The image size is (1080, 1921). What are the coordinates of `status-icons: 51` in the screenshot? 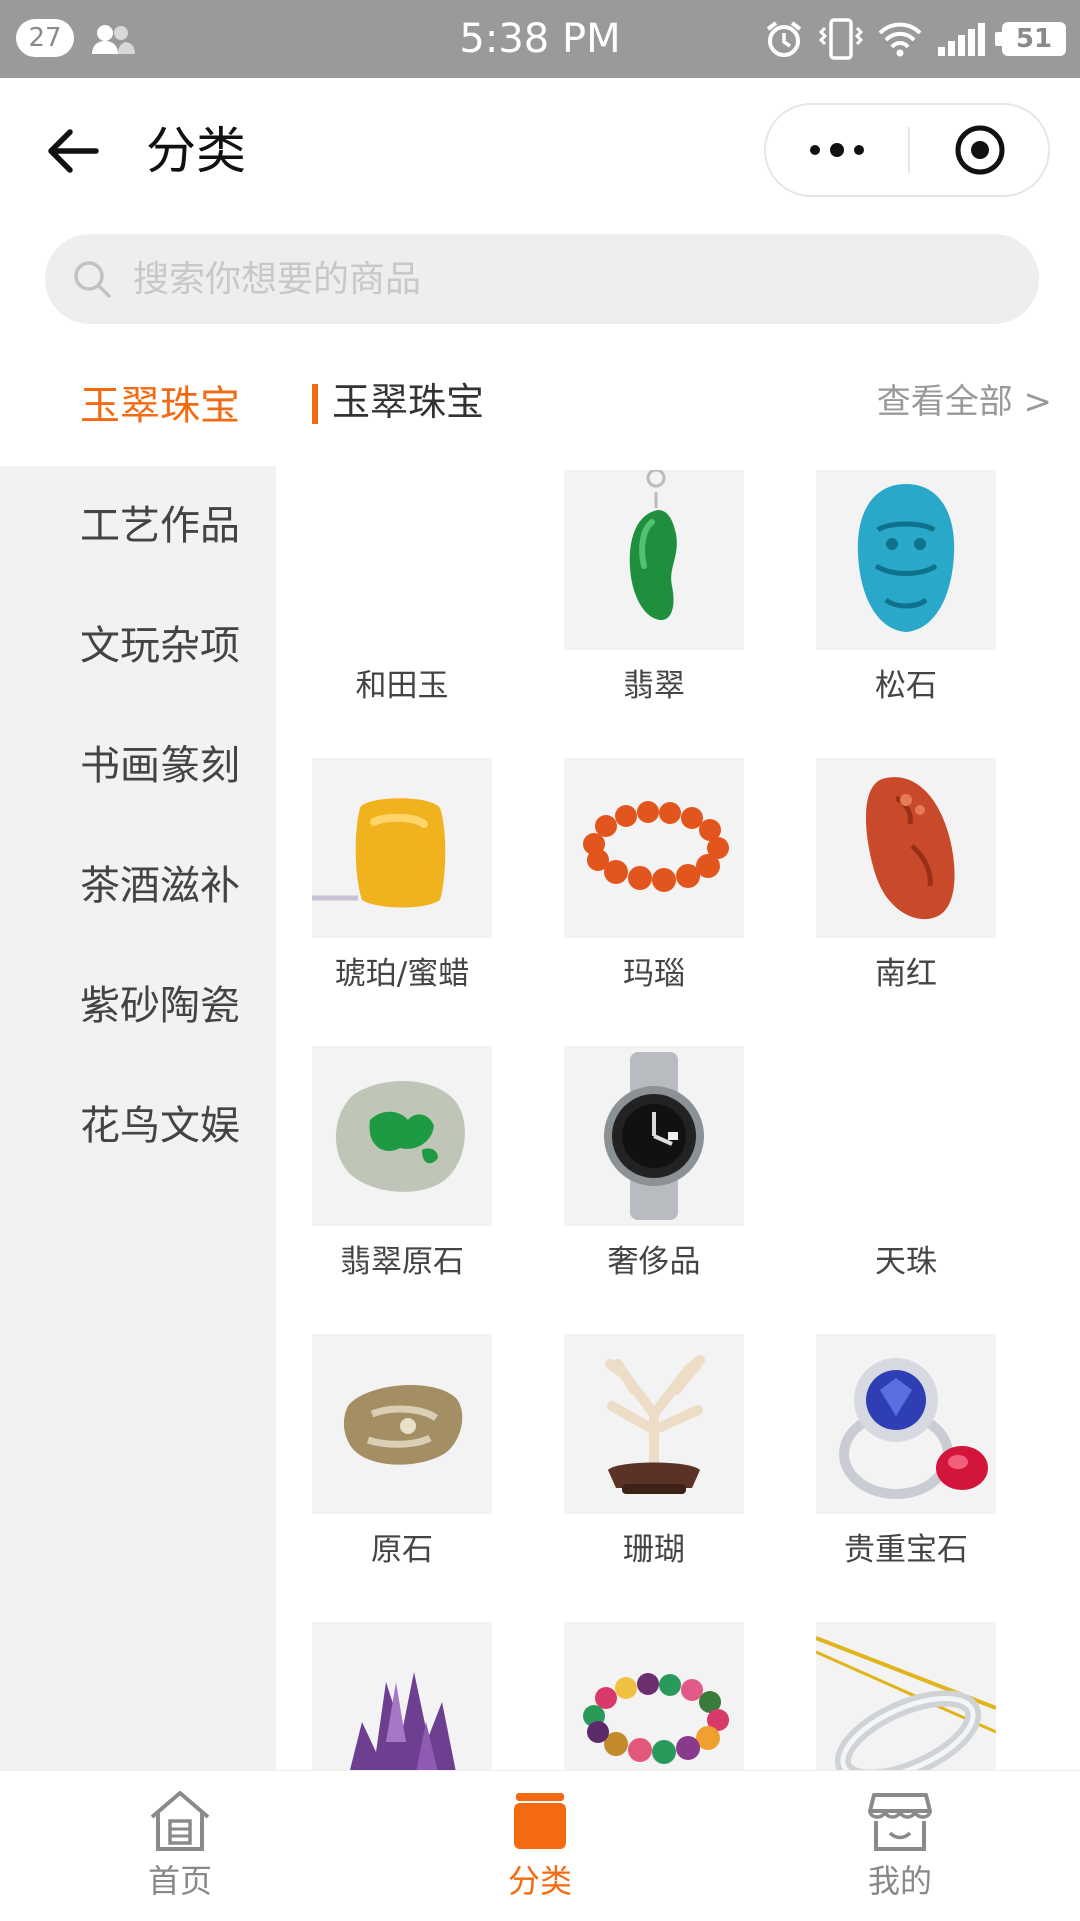 It's located at (915, 39).